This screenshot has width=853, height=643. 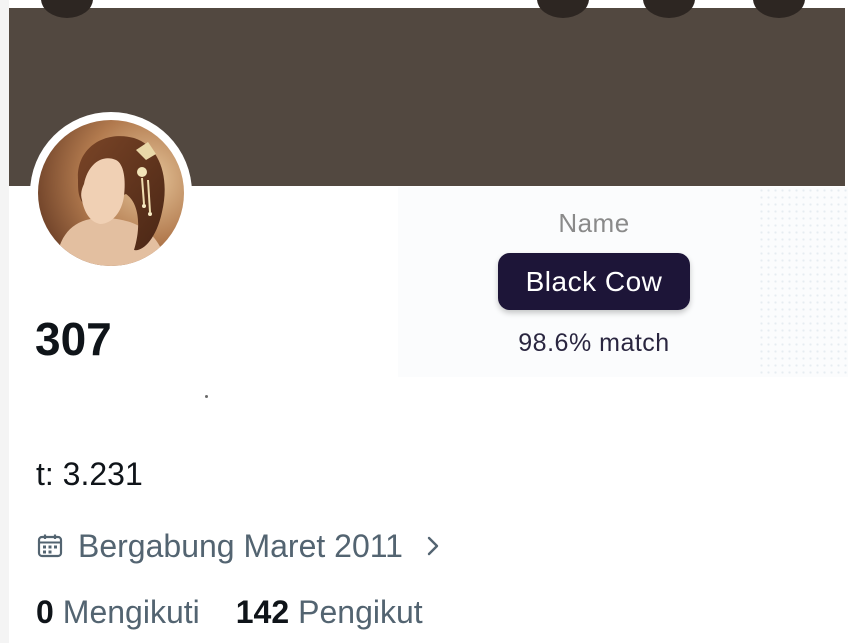 What do you see at coordinates (360, 612) in the screenshot?
I see `followers-label: Pengikut` at bounding box center [360, 612].